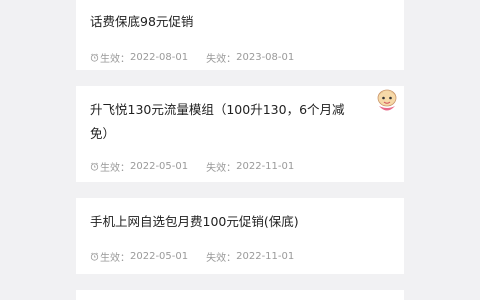 The width and height of the screenshot is (480, 300). I want to click on promotion-title: 升飞悦130元流量模组（100升130，6个月减免）, so click(217, 121).